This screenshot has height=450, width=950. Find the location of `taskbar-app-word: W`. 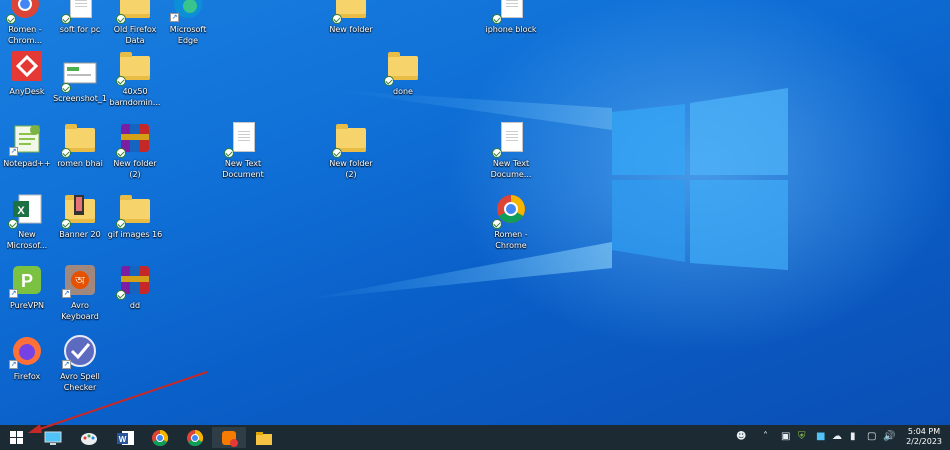

taskbar-app-word: W is located at coordinates (125, 437).